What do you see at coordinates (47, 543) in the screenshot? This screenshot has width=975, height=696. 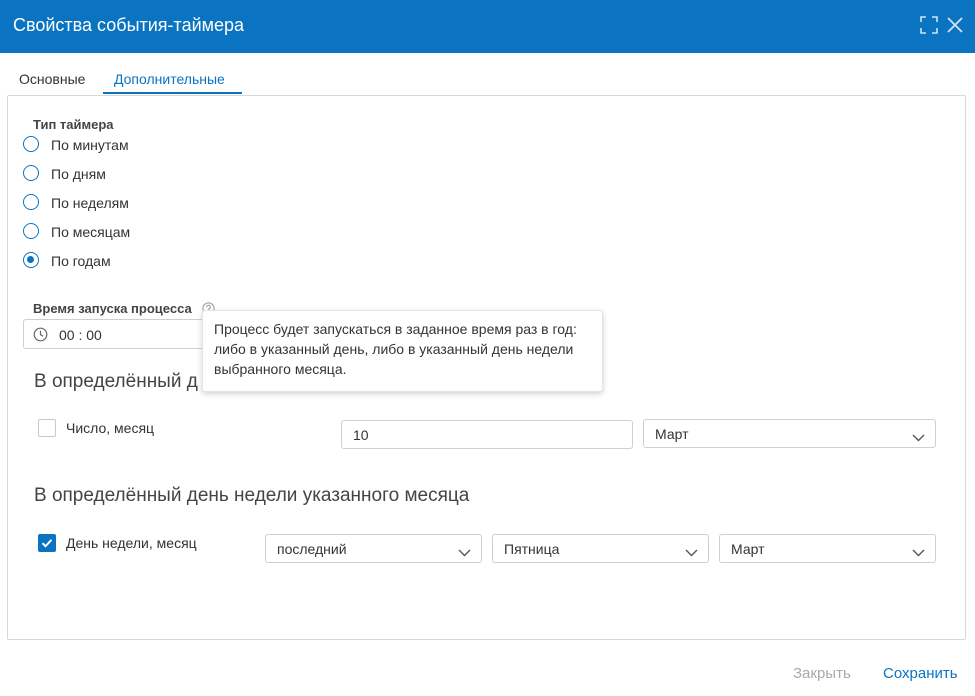 I see `weekday-month-checkbox` at bounding box center [47, 543].